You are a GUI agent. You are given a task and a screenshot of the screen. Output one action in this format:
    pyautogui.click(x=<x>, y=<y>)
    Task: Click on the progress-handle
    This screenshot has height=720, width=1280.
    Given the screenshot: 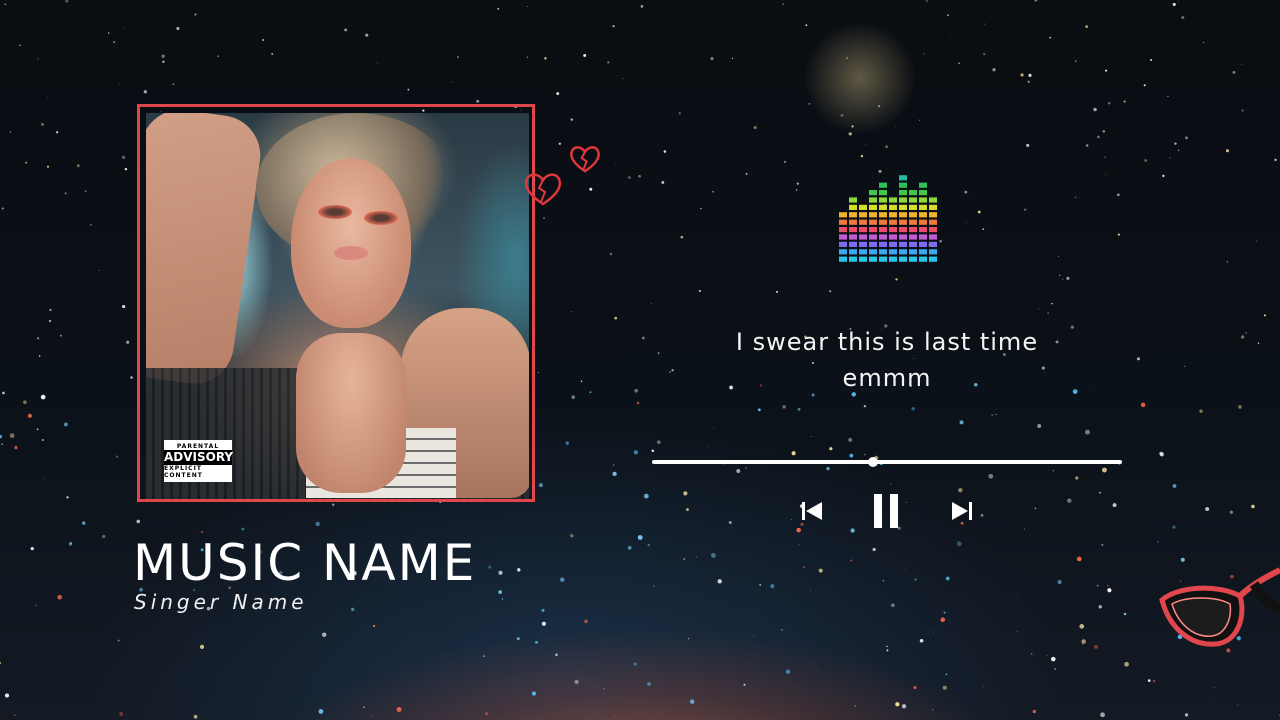 What is the action you would take?
    pyautogui.click(x=872, y=462)
    